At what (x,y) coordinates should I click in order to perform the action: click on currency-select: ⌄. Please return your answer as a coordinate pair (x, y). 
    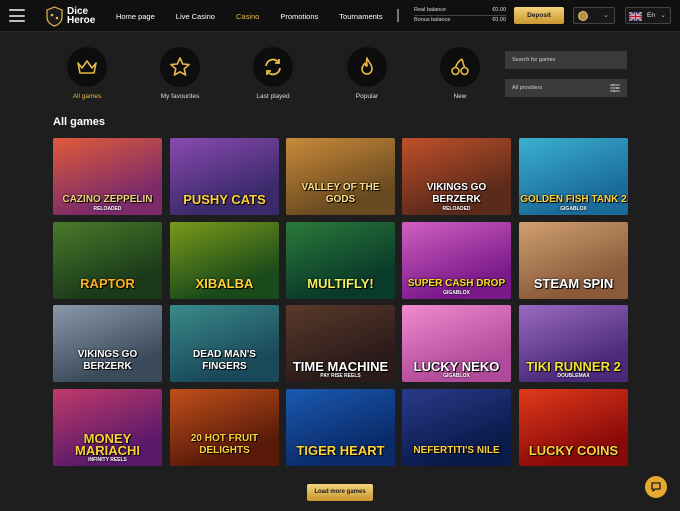
    Looking at the image, I should click on (594, 15).